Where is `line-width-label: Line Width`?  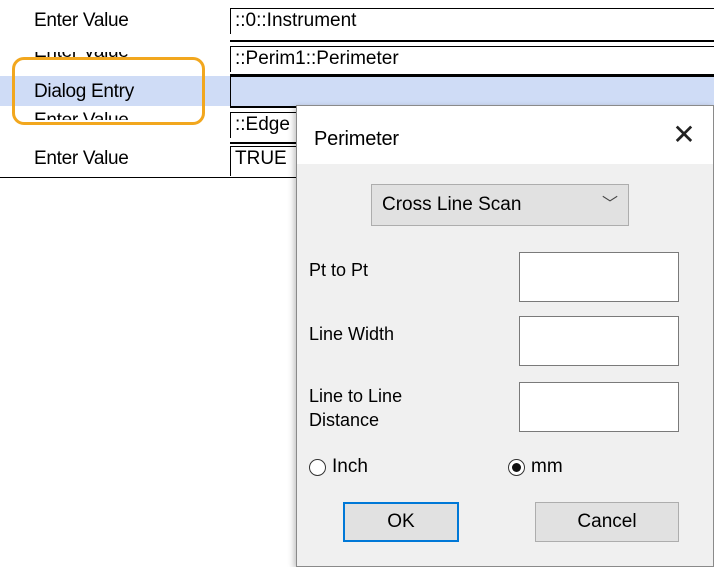
line-width-label: Line Width is located at coordinates (352, 334).